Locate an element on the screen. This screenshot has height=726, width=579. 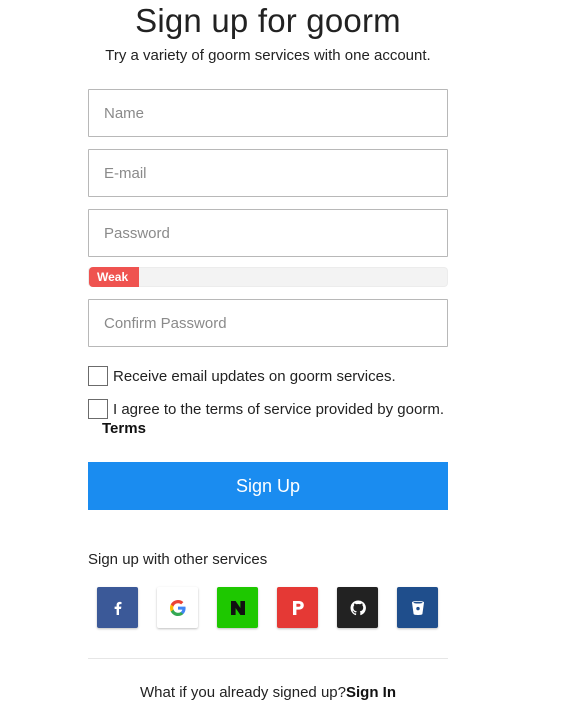
pinterest-signup-button is located at coordinates (297, 607).